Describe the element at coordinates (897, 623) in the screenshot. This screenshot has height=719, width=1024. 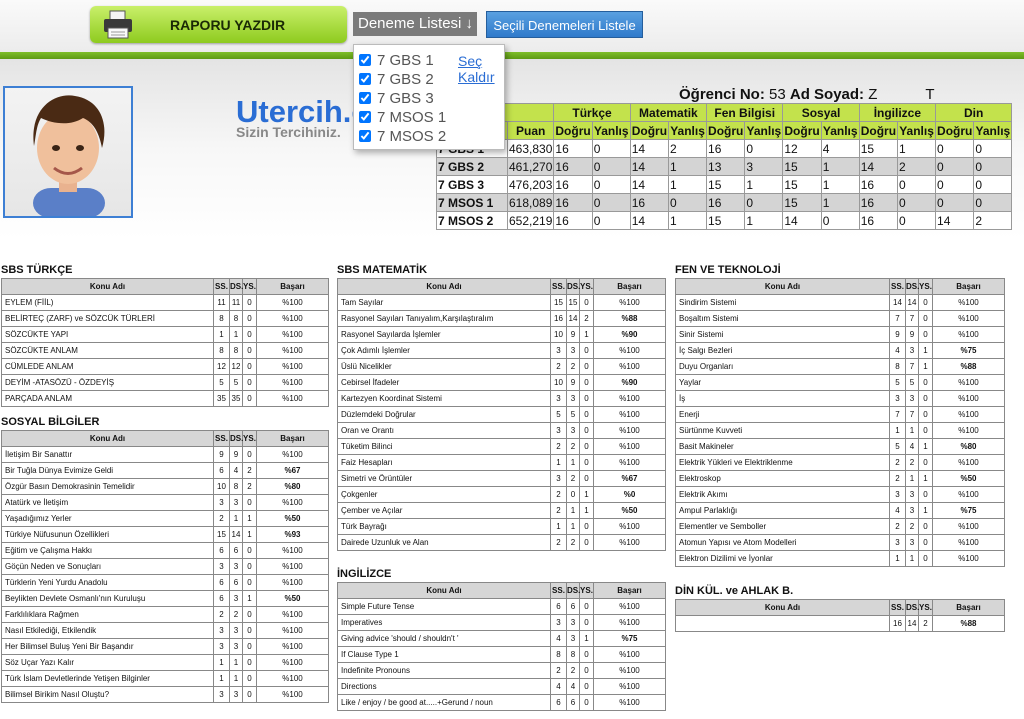
I see `topic-ss: 16` at that location.